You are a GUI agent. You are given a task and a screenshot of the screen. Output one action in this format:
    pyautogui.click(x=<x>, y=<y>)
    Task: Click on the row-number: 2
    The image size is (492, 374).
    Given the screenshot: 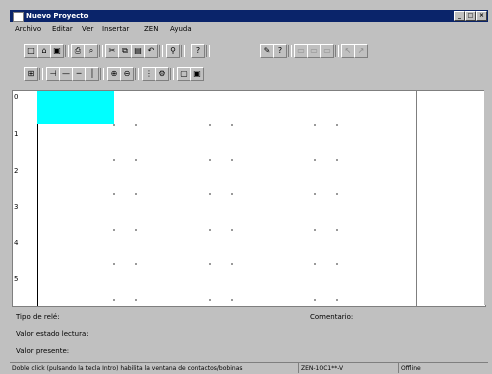 What is the action you would take?
    pyautogui.click(x=16, y=171)
    